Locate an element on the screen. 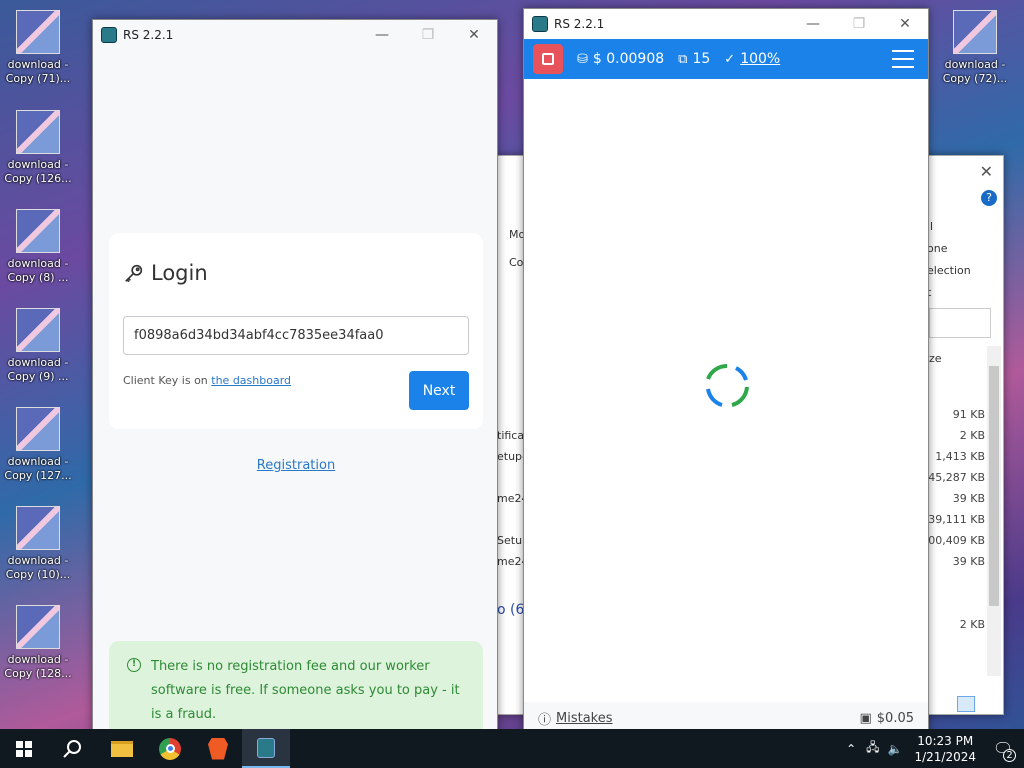 This screenshot has height=768, width=1024. status-toolbar: ⛁ $ 0.00908 ⧉ 15 ✓ 100% is located at coordinates (726, 59).